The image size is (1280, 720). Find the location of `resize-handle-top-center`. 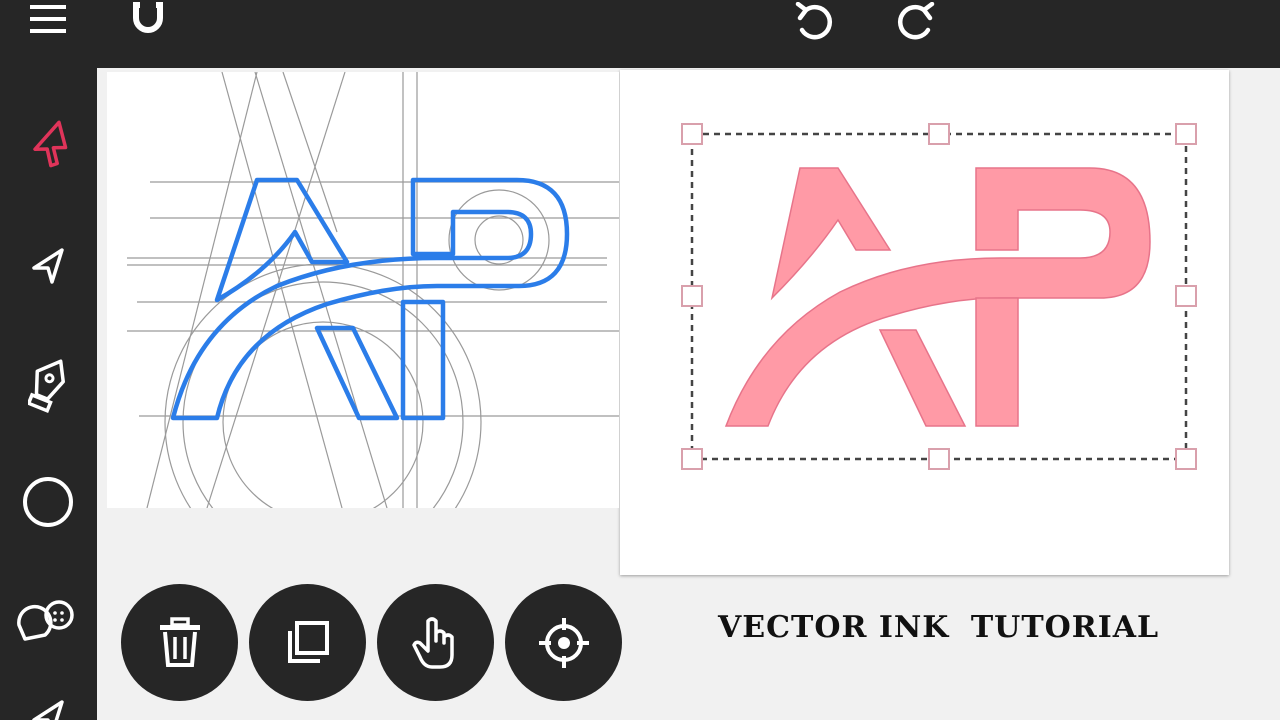

resize-handle-top-center is located at coordinates (939, 134).